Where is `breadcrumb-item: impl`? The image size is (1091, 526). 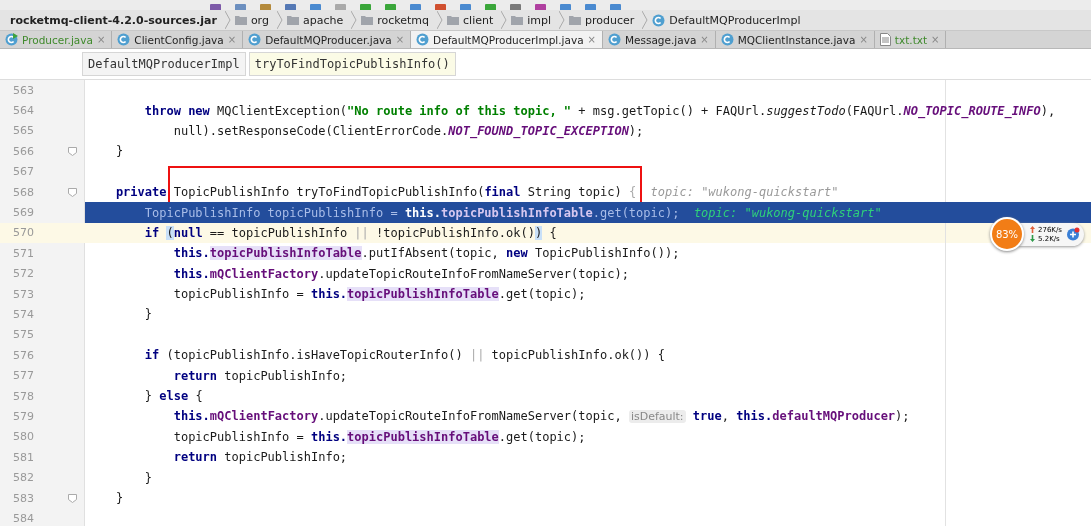 breadcrumb-item: impl is located at coordinates (533, 20).